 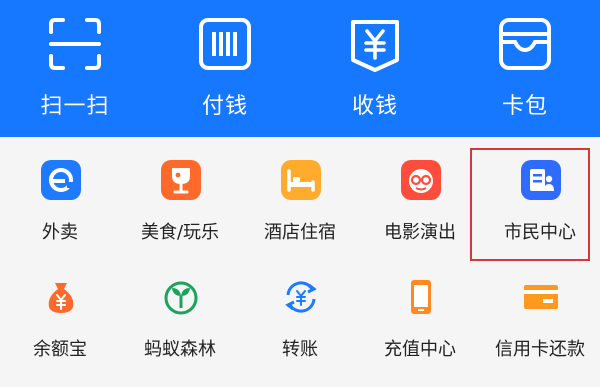 I want to click on service-label: 余额宝, so click(x=60, y=349).